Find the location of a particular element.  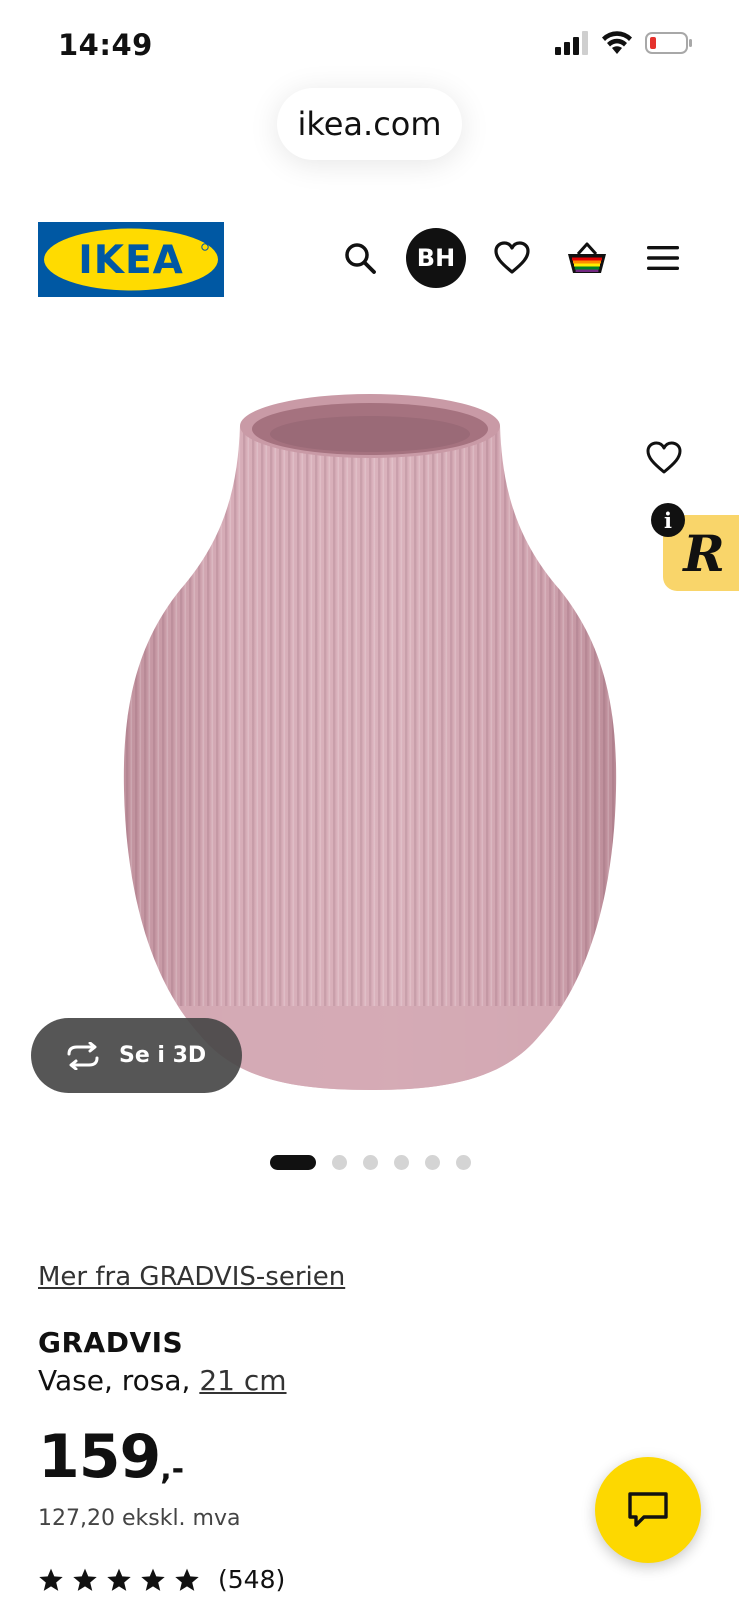

ikea-logo: IKEA is located at coordinates (131, 259).